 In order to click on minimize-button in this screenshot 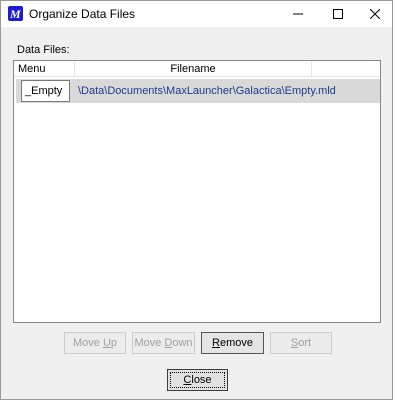, I will do `click(298, 14)`.